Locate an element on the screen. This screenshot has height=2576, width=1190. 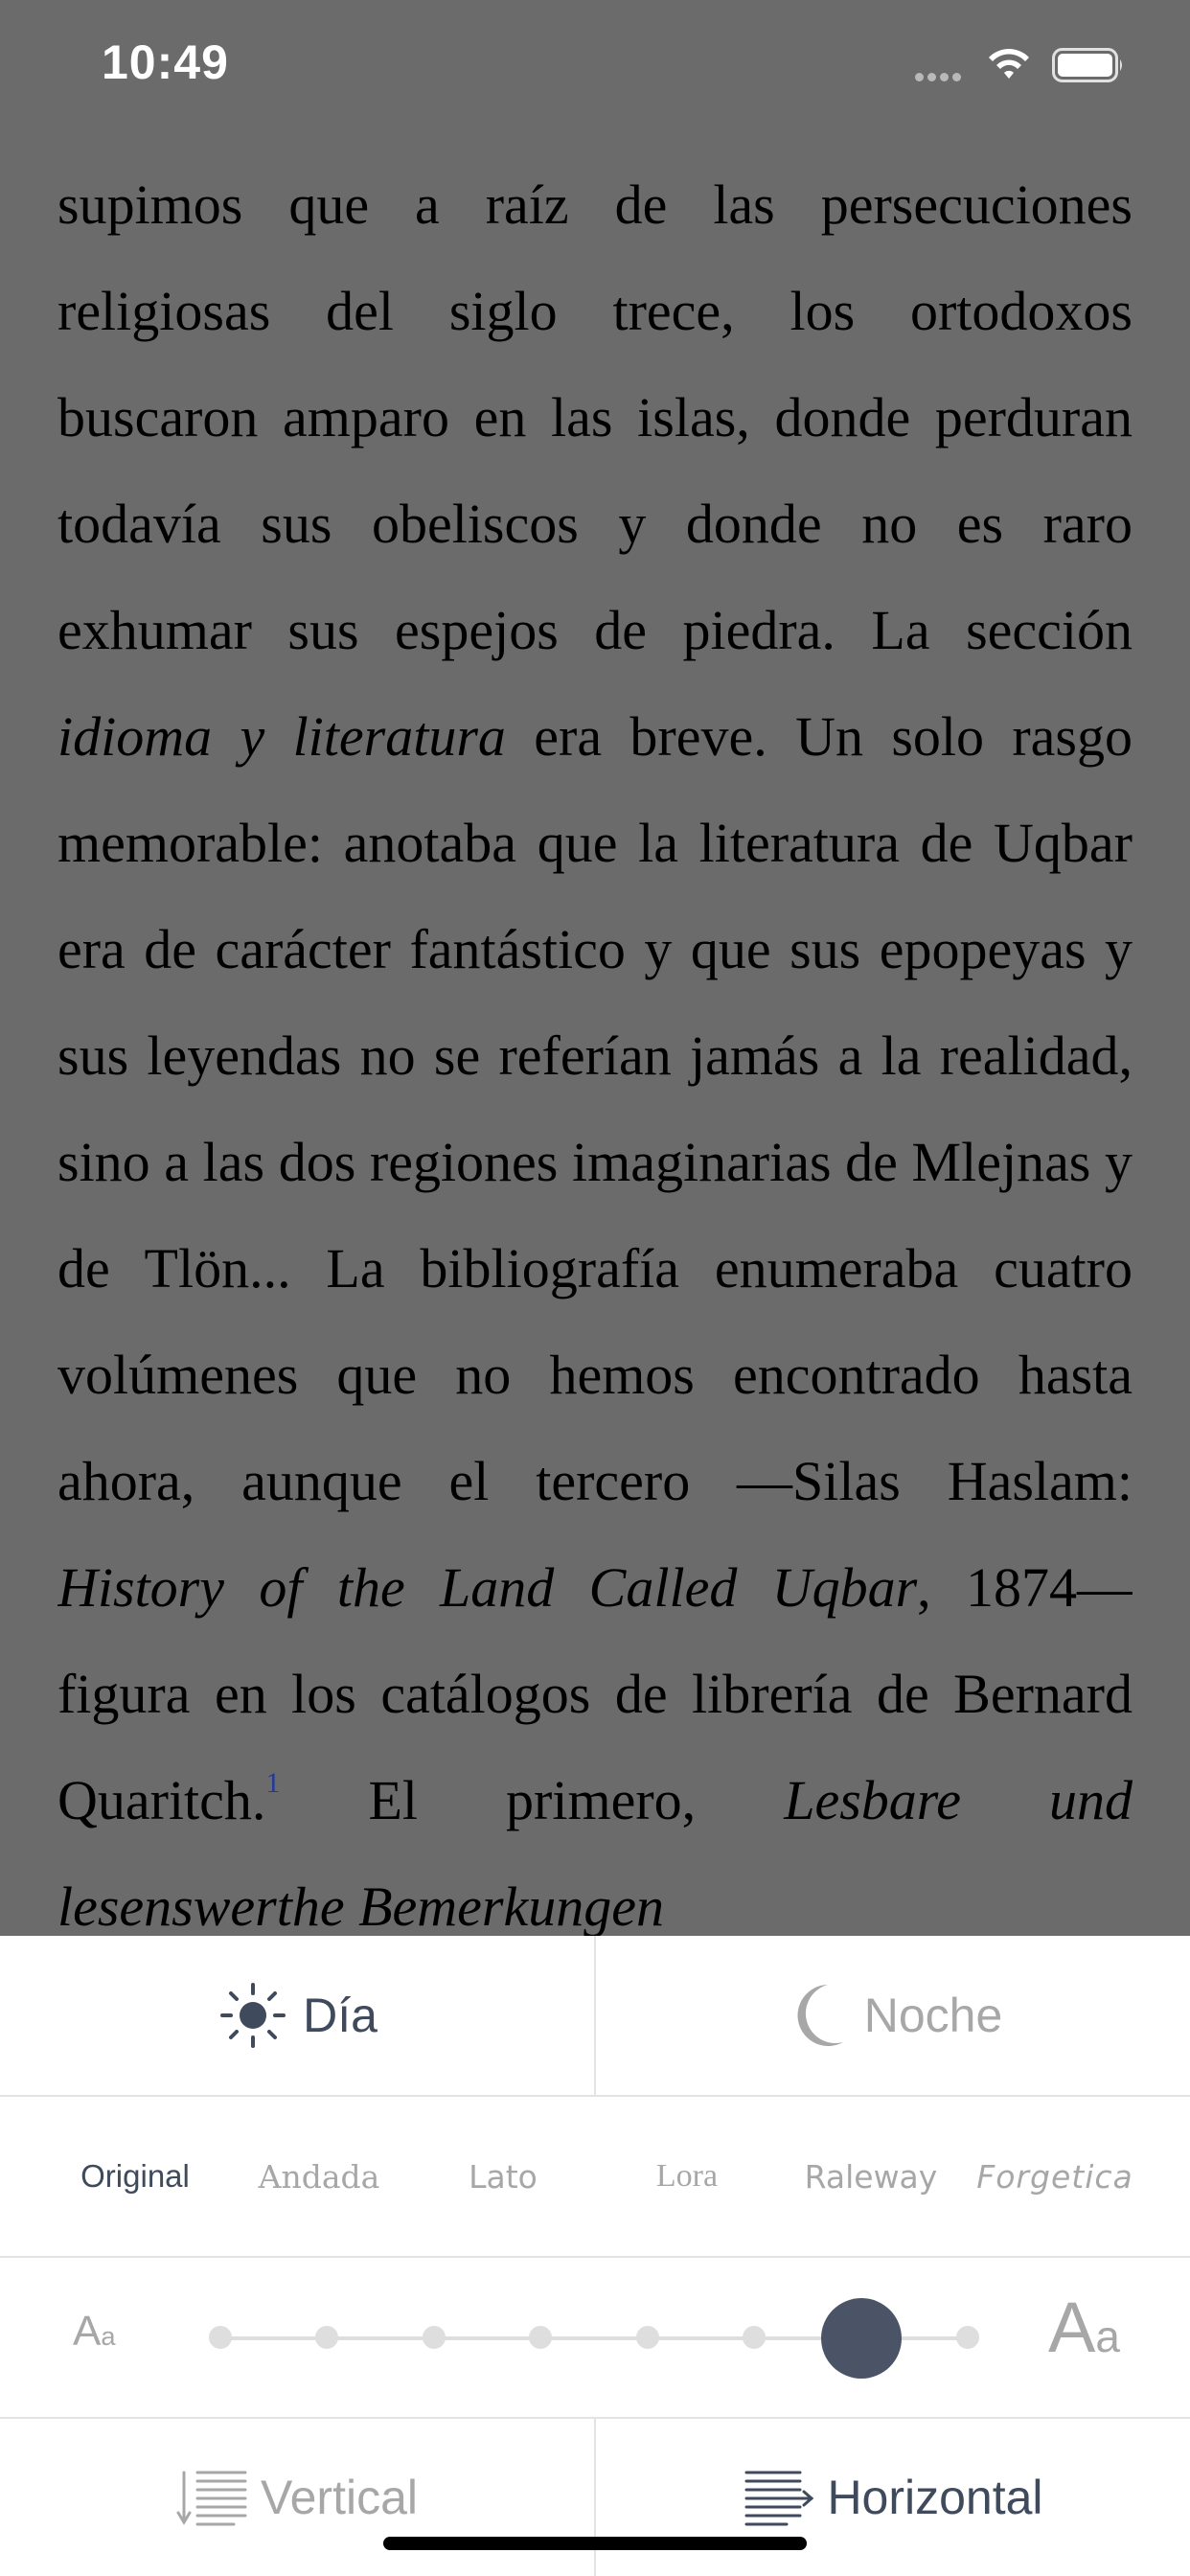
theme-row: Día Noche is located at coordinates (595, 2016).